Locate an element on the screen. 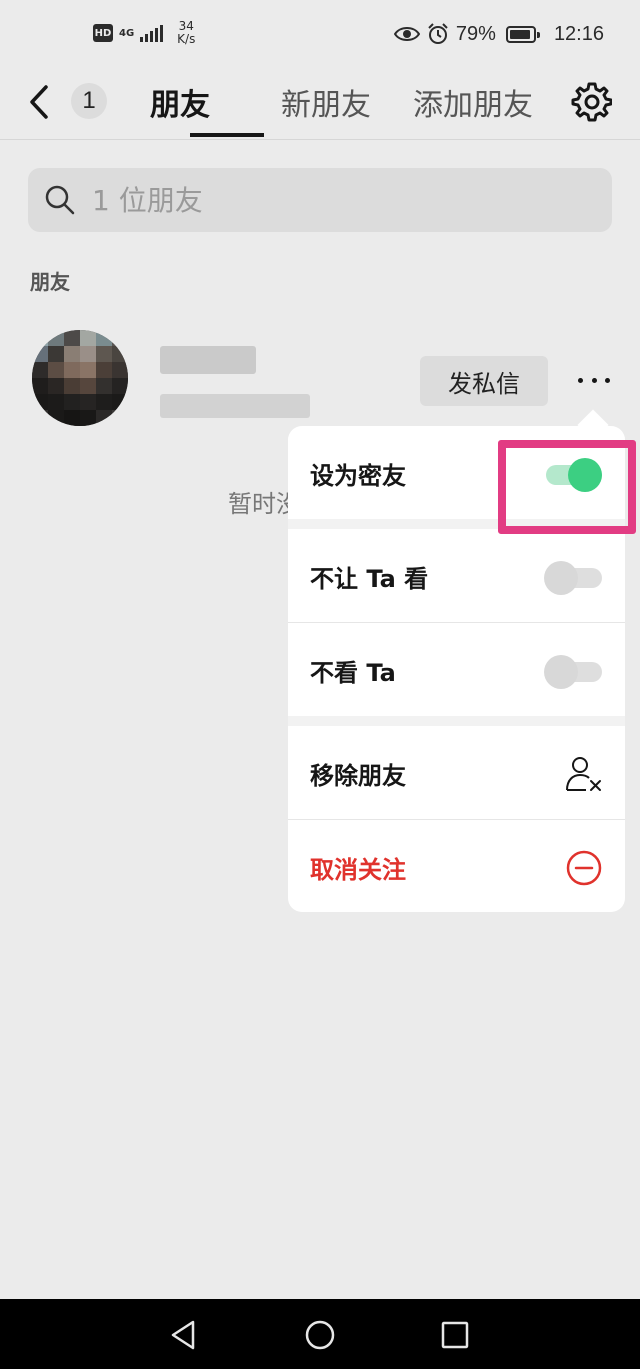  hd-badge: HD is located at coordinates (103, 33).